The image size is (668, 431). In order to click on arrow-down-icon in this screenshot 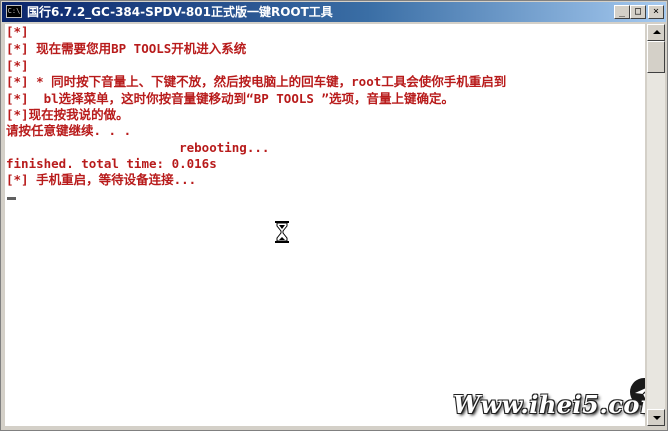, I will do `click(657, 418)`.